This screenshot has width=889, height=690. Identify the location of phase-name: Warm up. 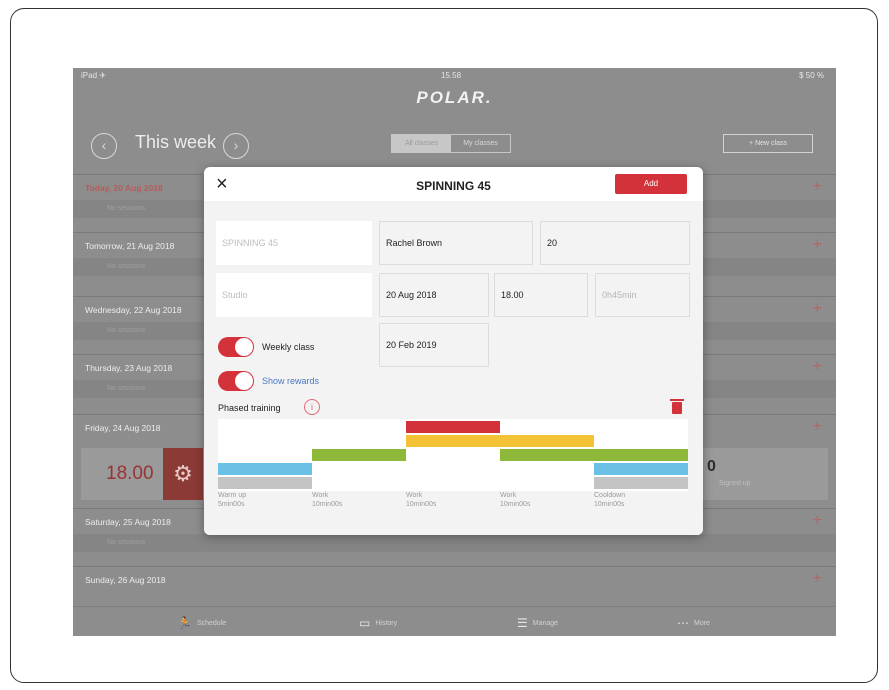
(232, 495).